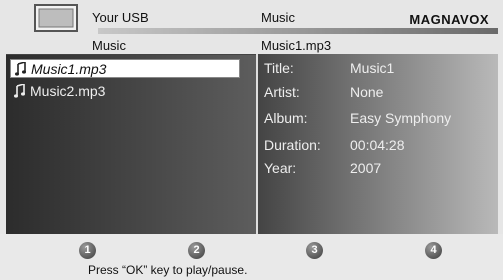  What do you see at coordinates (196, 250) in the screenshot?
I see `button-2: 2` at bounding box center [196, 250].